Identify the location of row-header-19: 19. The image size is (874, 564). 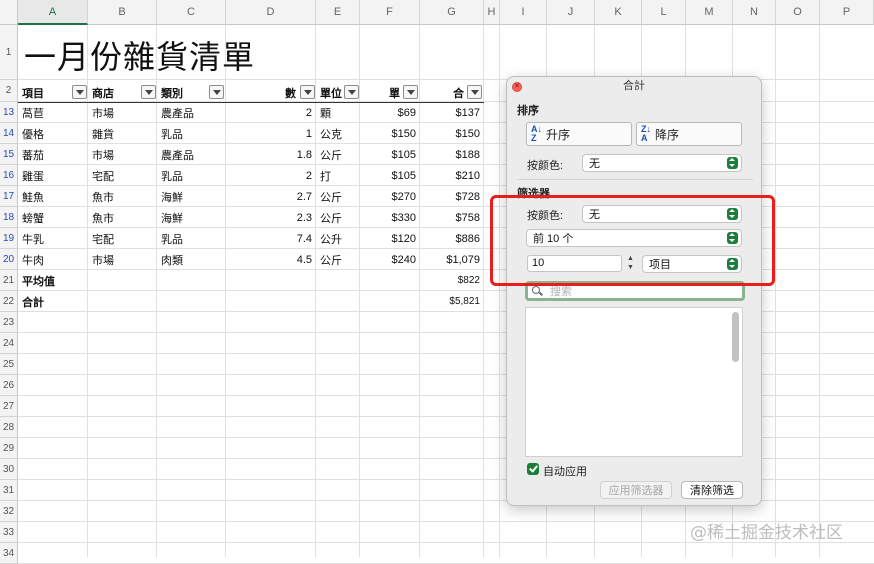
(9, 238).